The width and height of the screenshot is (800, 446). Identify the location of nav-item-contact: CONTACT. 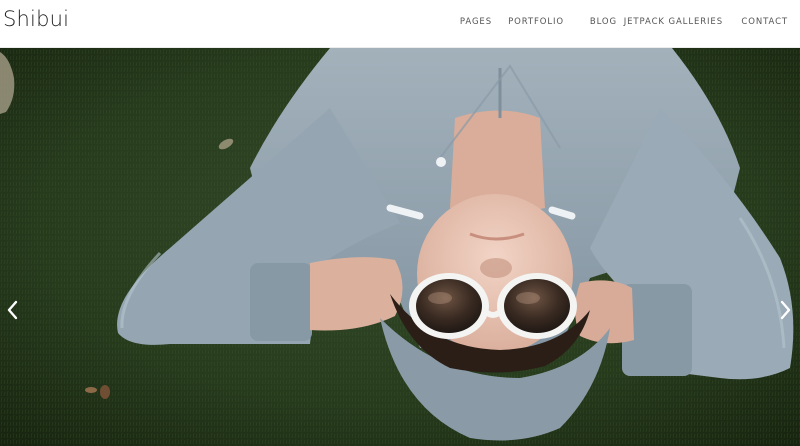
(764, 22).